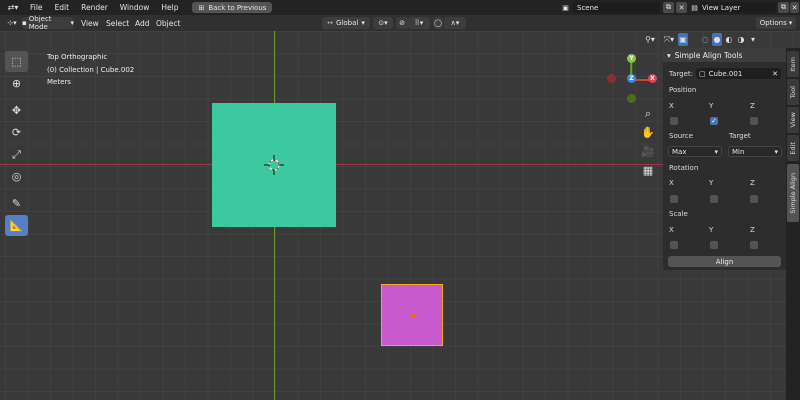 The height and width of the screenshot is (400, 800). Describe the element at coordinates (419, 23) in the screenshot. I see `snap-options-dropdown: ⠿▾` at that location.